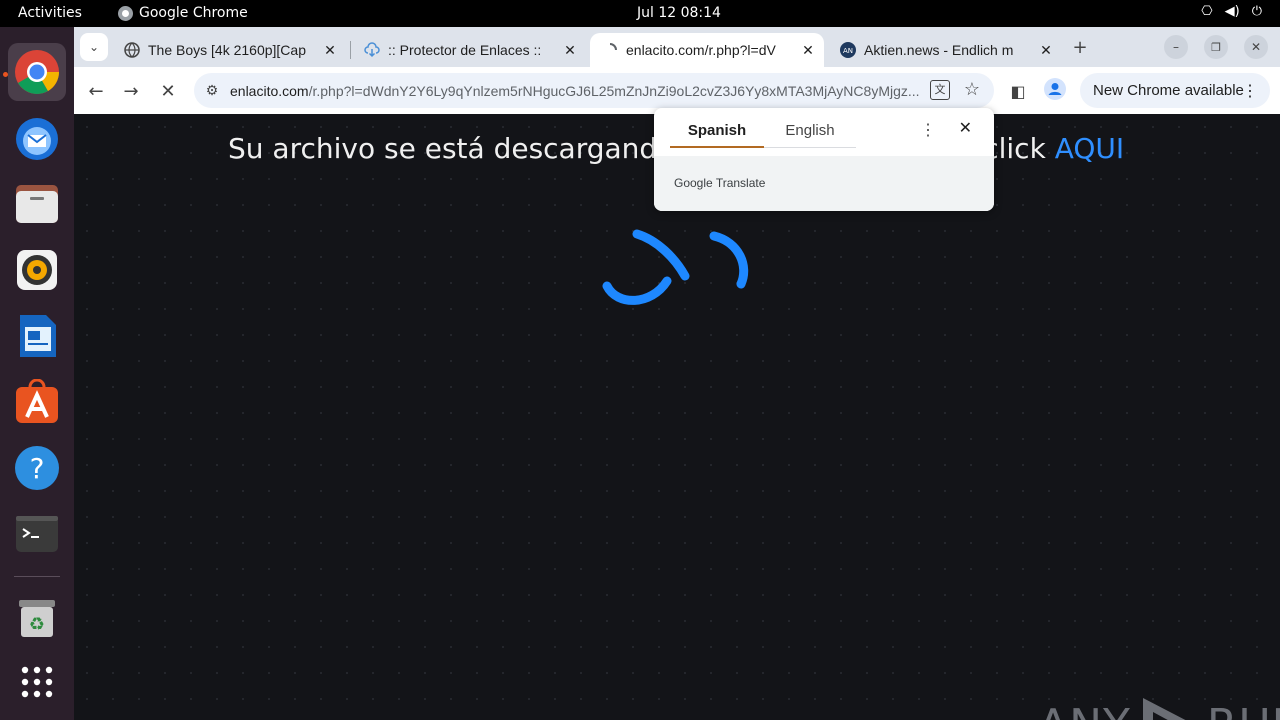 Image resolution: width=1280 pixels, height=720 pixels. What do you see at coordinates (350, 50) in the screenshot?
I see `tab-separator` at bounding box center [350, 50].